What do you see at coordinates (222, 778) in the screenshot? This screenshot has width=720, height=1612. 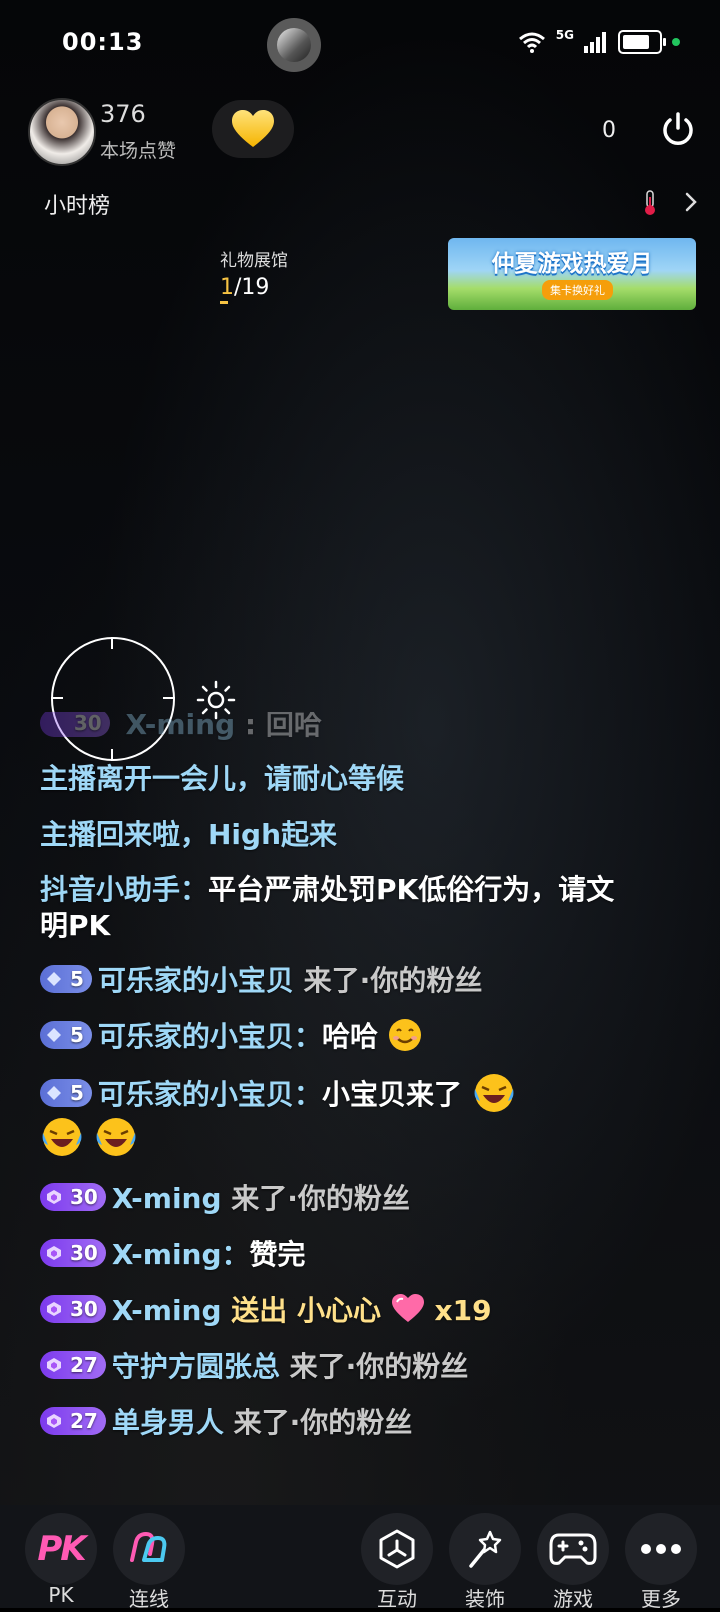 I see `system-message: 主播离开一会儿，请耐心等候` at bounding box center [222, 778].